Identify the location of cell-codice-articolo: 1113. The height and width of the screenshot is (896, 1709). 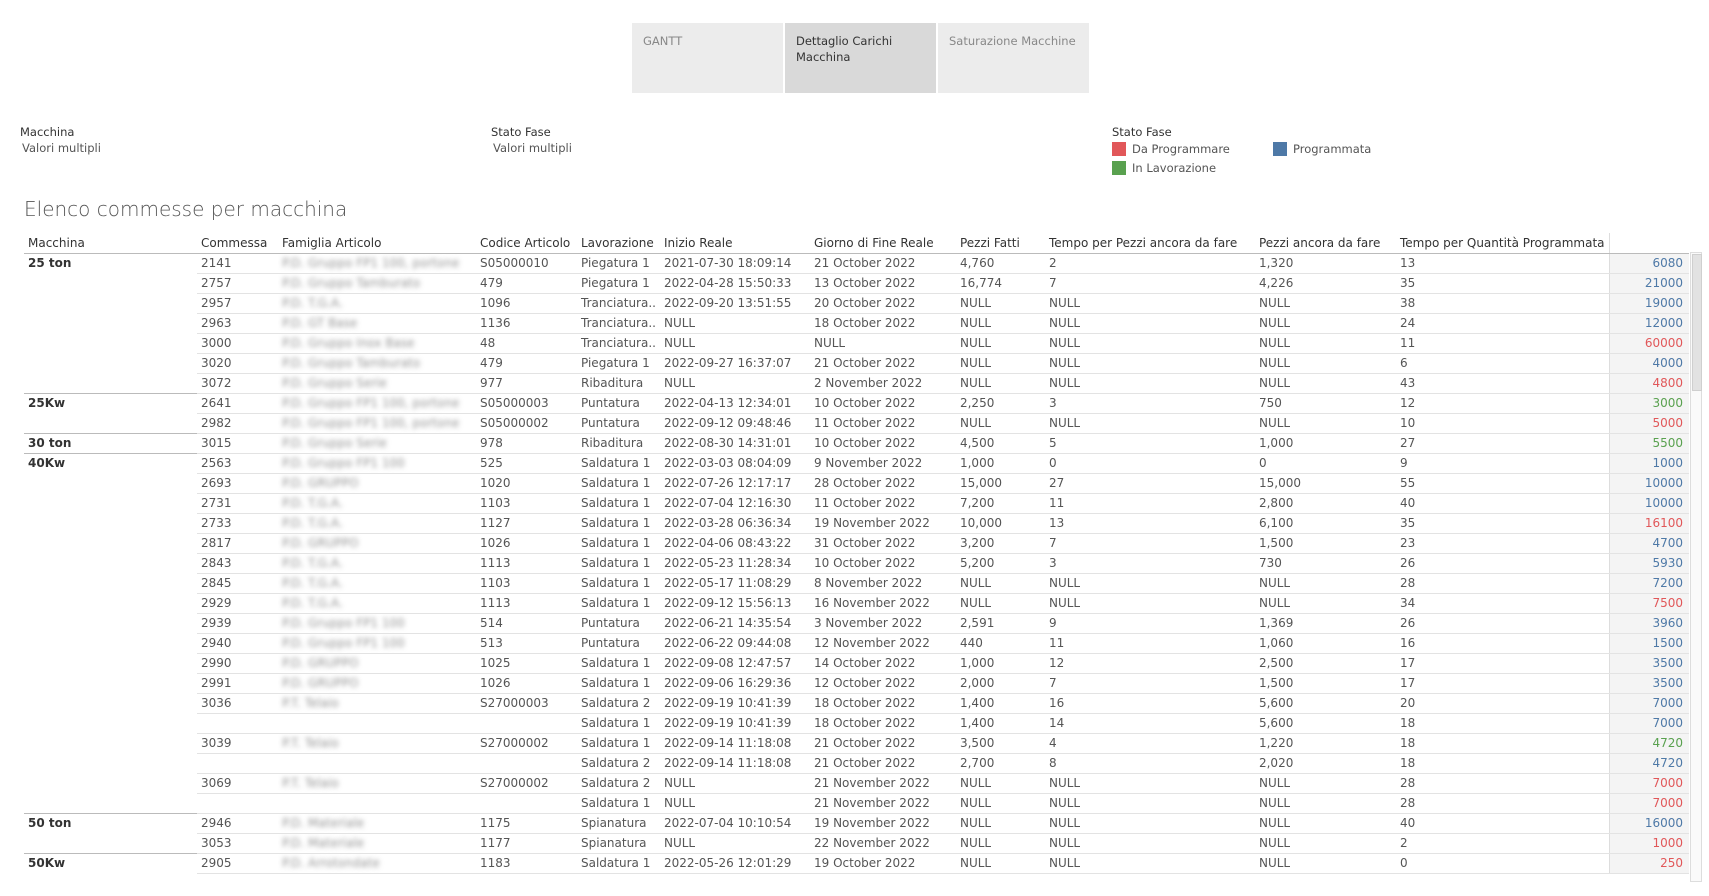
(526, 603).